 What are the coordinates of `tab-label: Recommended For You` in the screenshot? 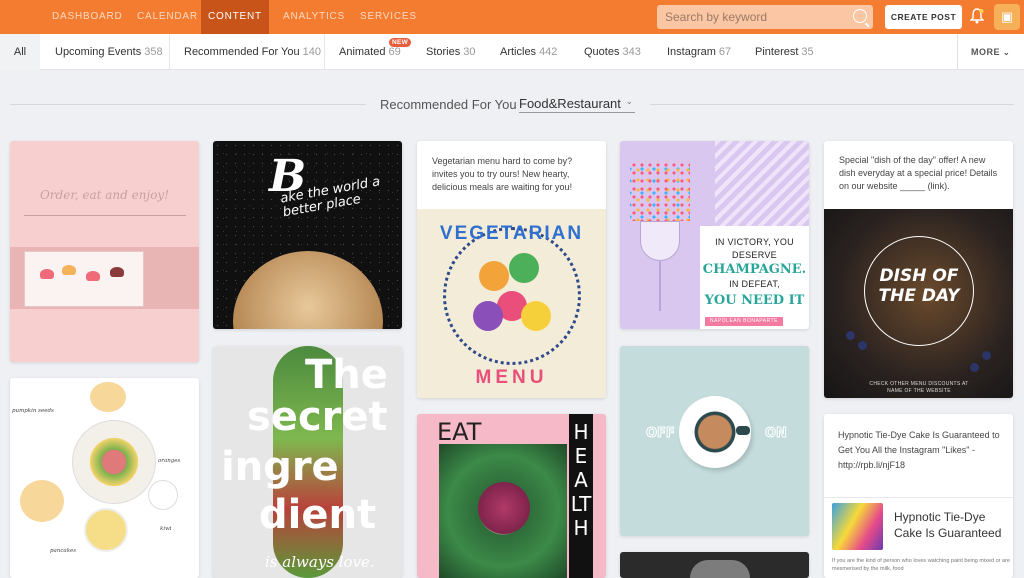 It's located at (242, 52).